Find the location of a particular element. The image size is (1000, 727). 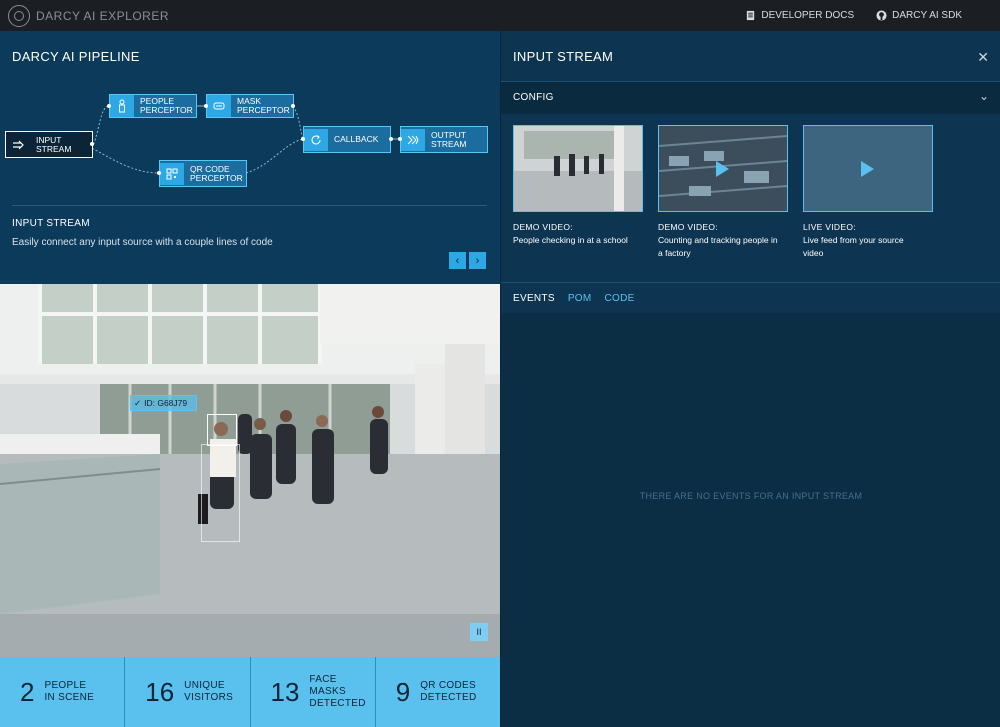

qr-code-icon is located at coordinates (172, 173).